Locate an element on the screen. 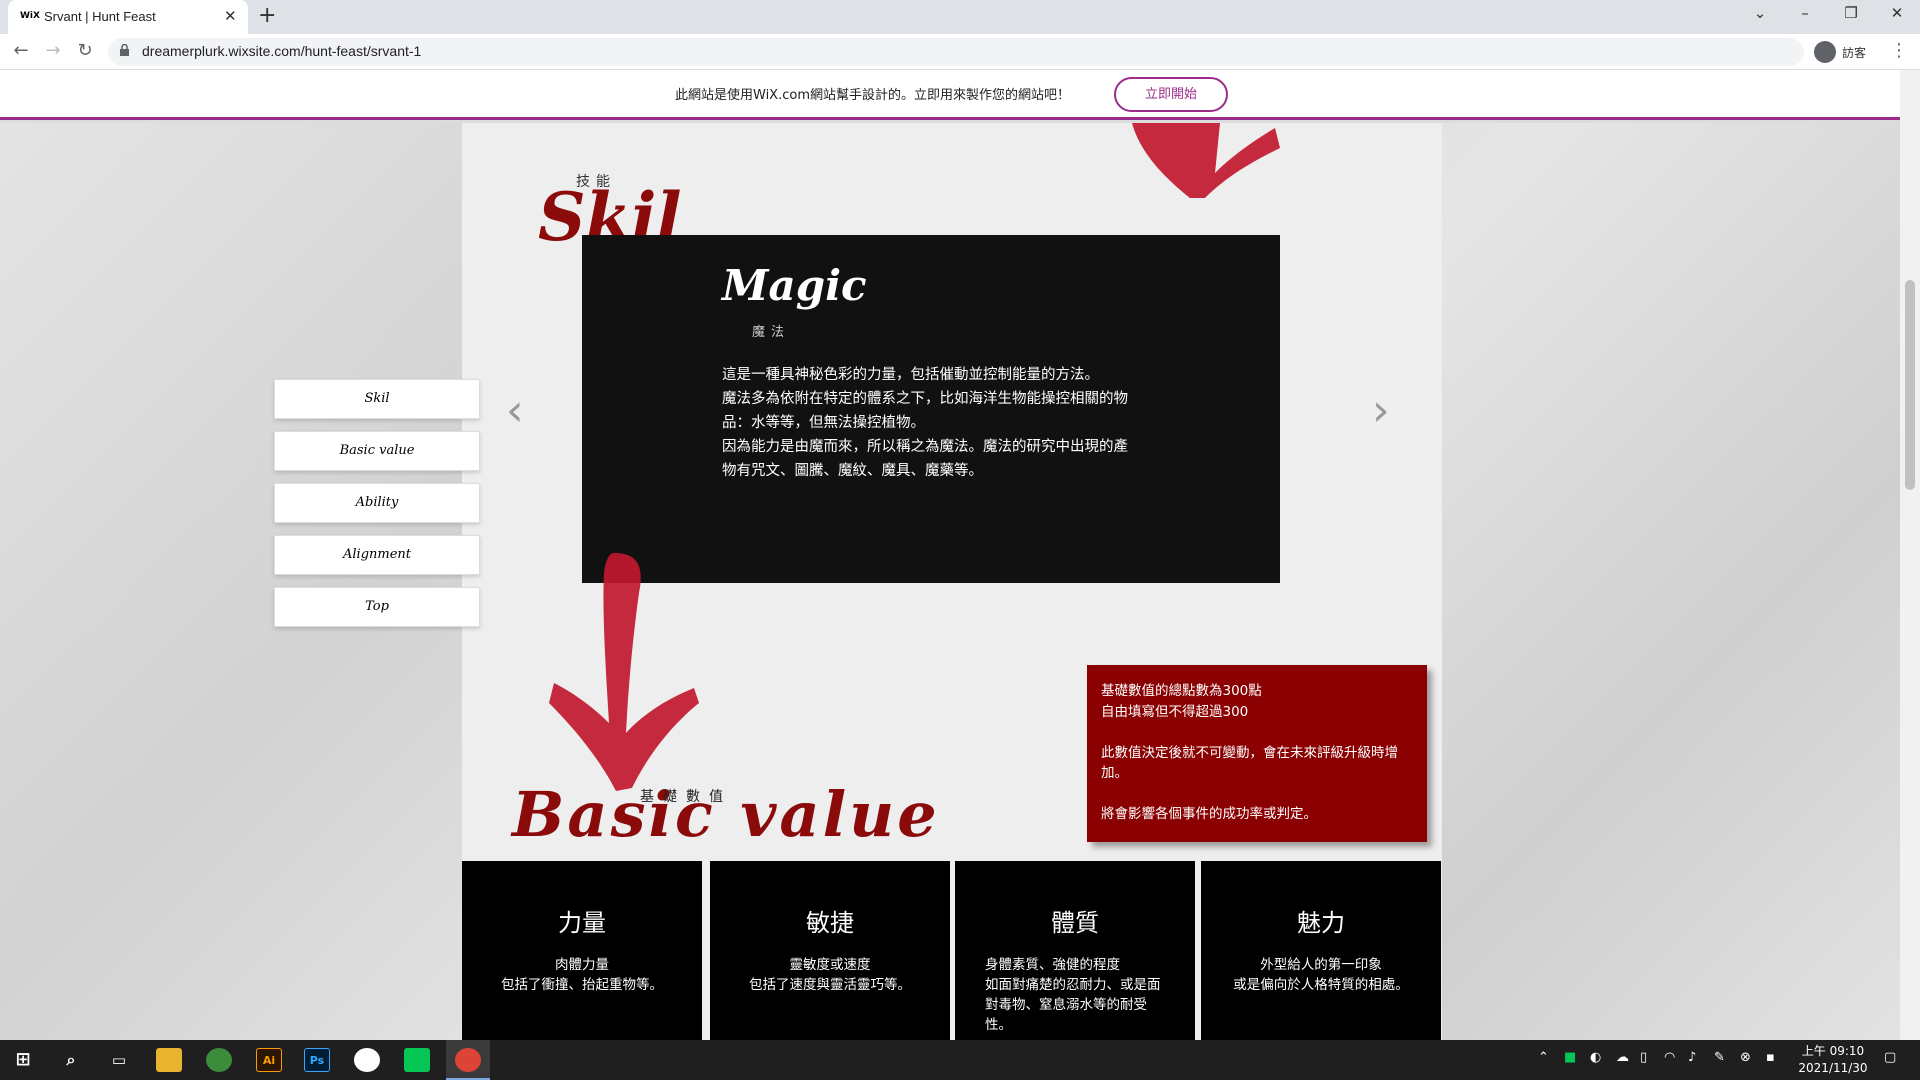 This screenshot has width=1920, height=1080. photoshop-icon: Ps is located at coordinates (317, 1060).